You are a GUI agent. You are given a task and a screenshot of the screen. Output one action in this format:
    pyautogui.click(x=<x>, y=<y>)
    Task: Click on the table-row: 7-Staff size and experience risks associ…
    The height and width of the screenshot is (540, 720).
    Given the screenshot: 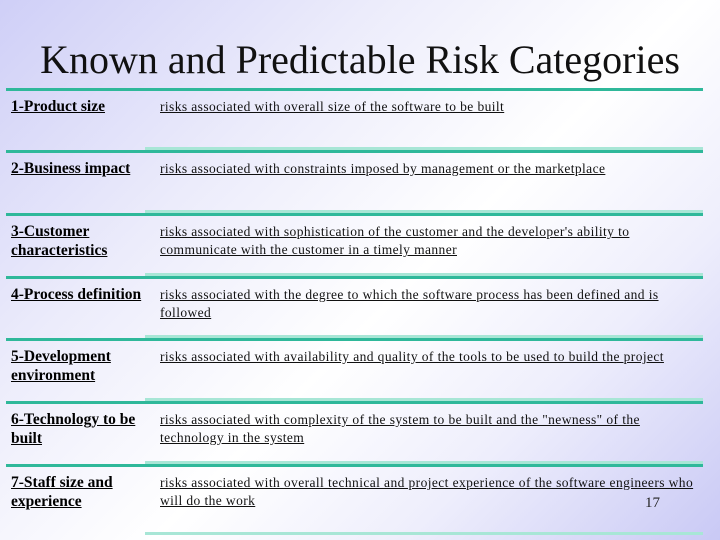 What is the action you would take?
    pyautogui.click(x=360, y=494)
    